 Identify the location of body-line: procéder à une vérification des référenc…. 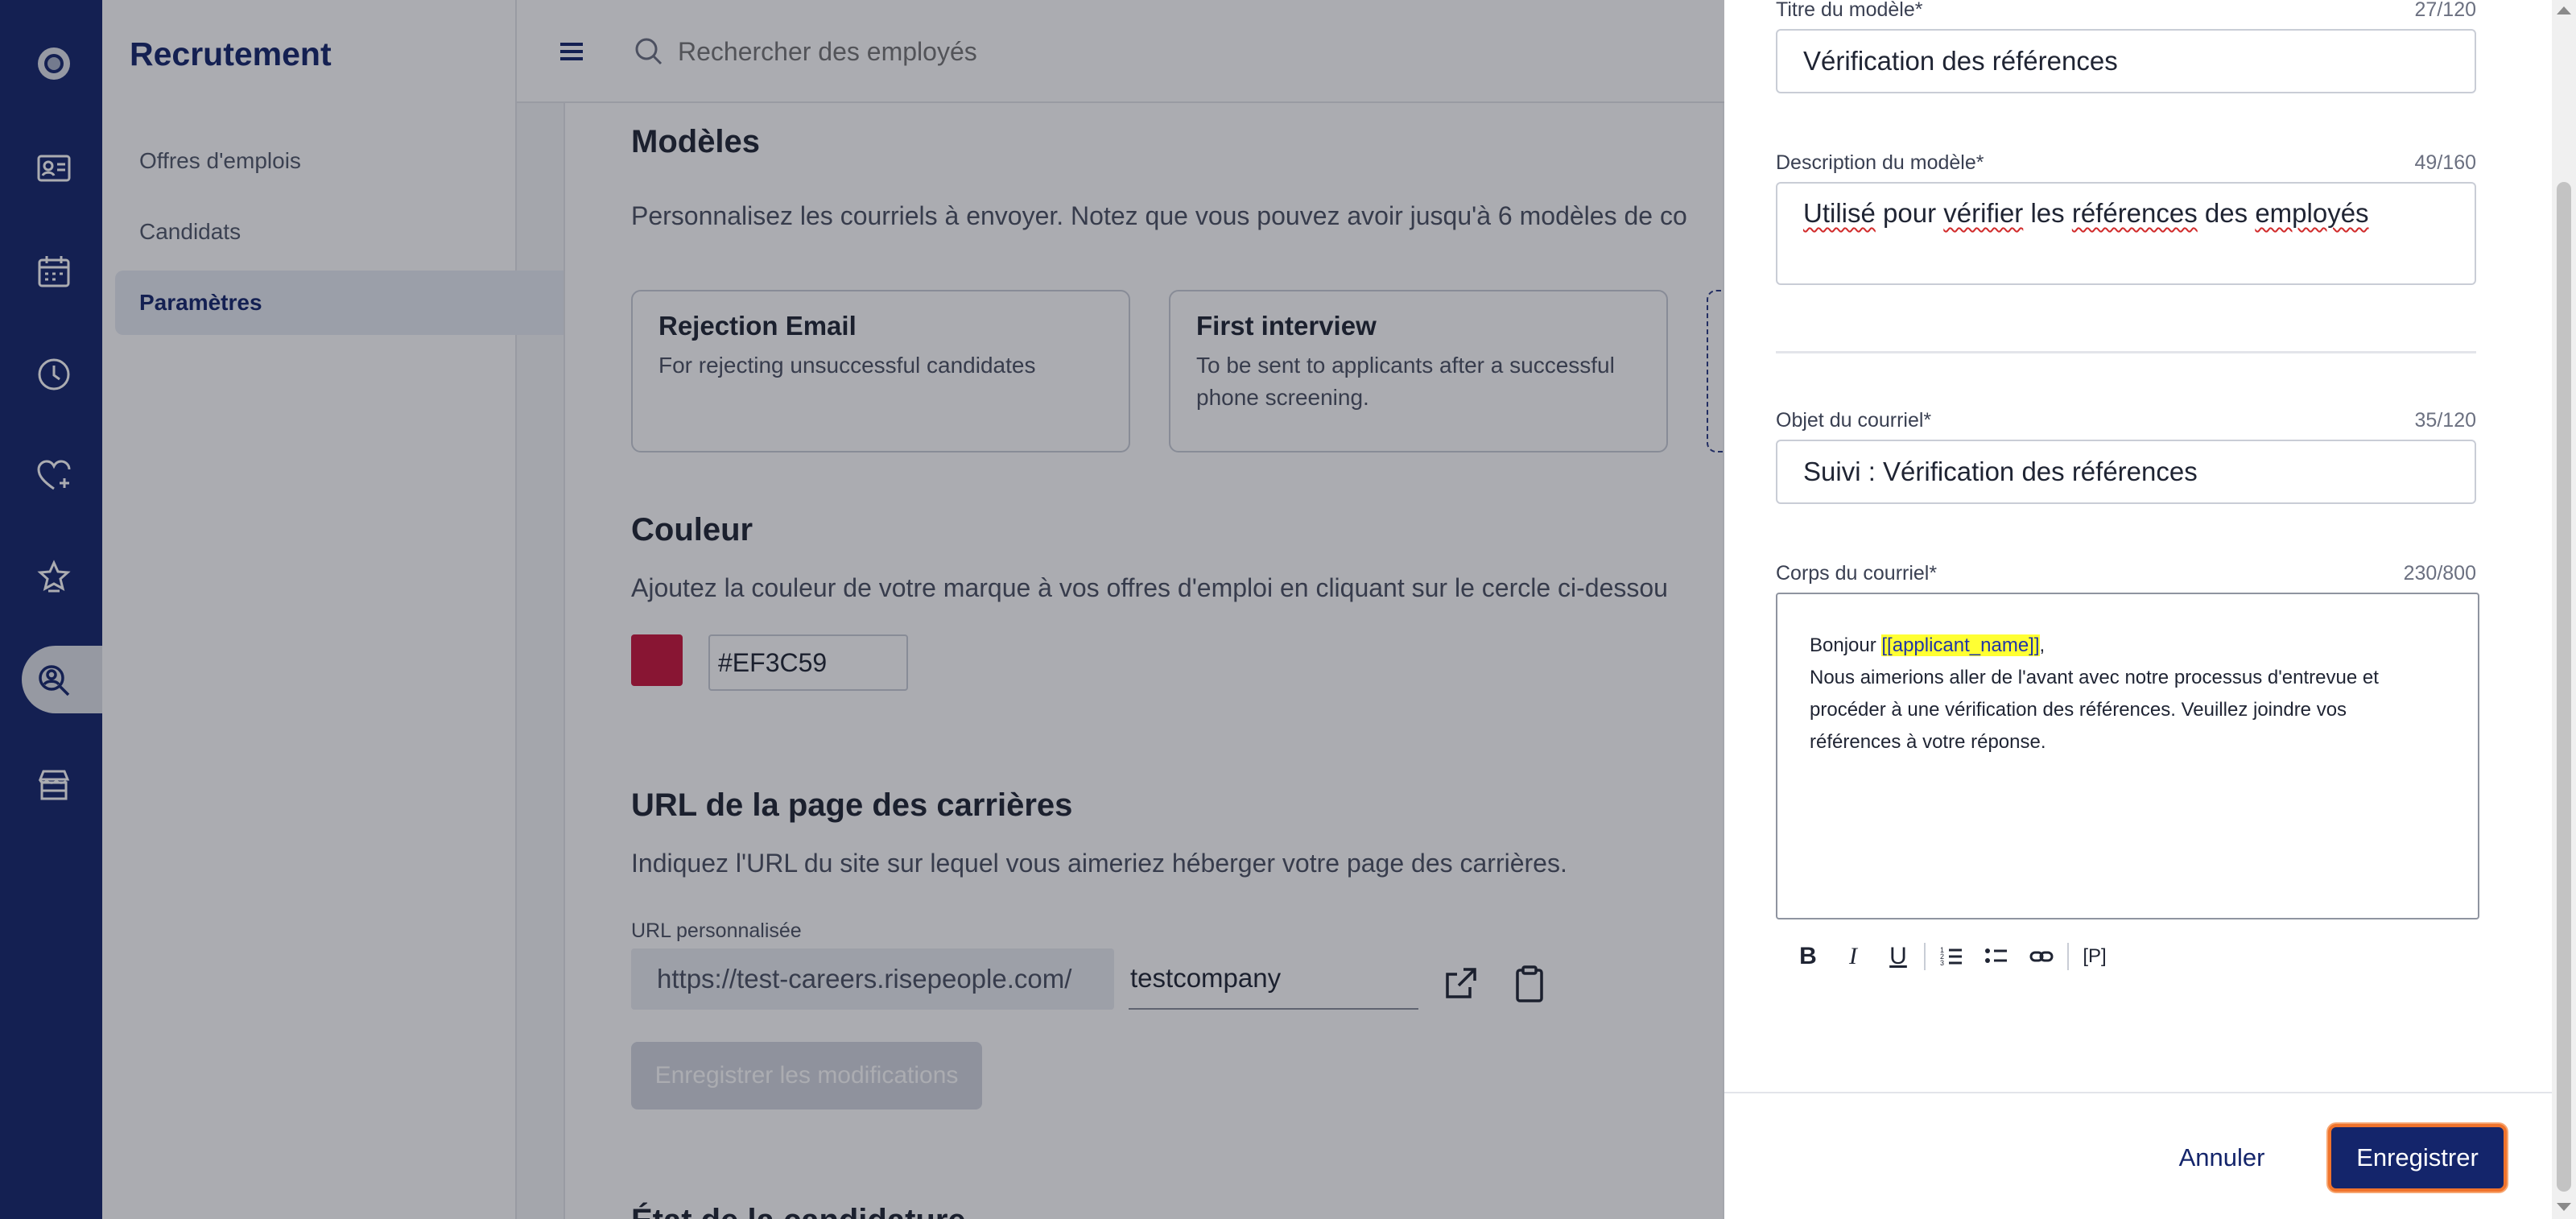
(2078, 710).